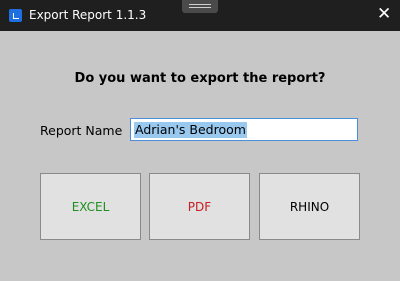  I want to click on export-pdf-button: PDF, so click(199, 206).